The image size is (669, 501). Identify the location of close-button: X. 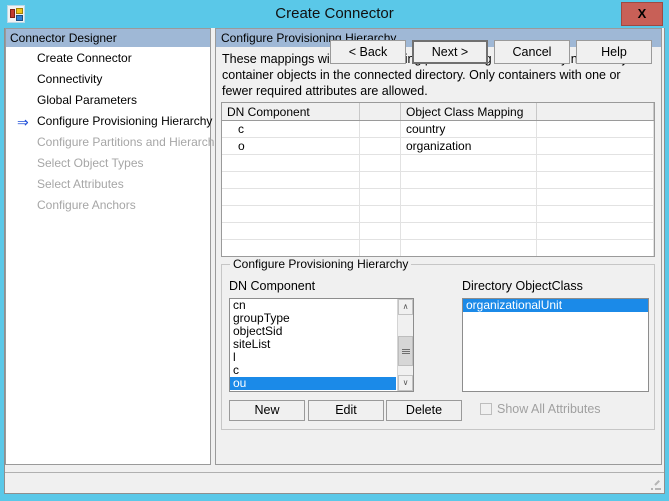
(642, 14).